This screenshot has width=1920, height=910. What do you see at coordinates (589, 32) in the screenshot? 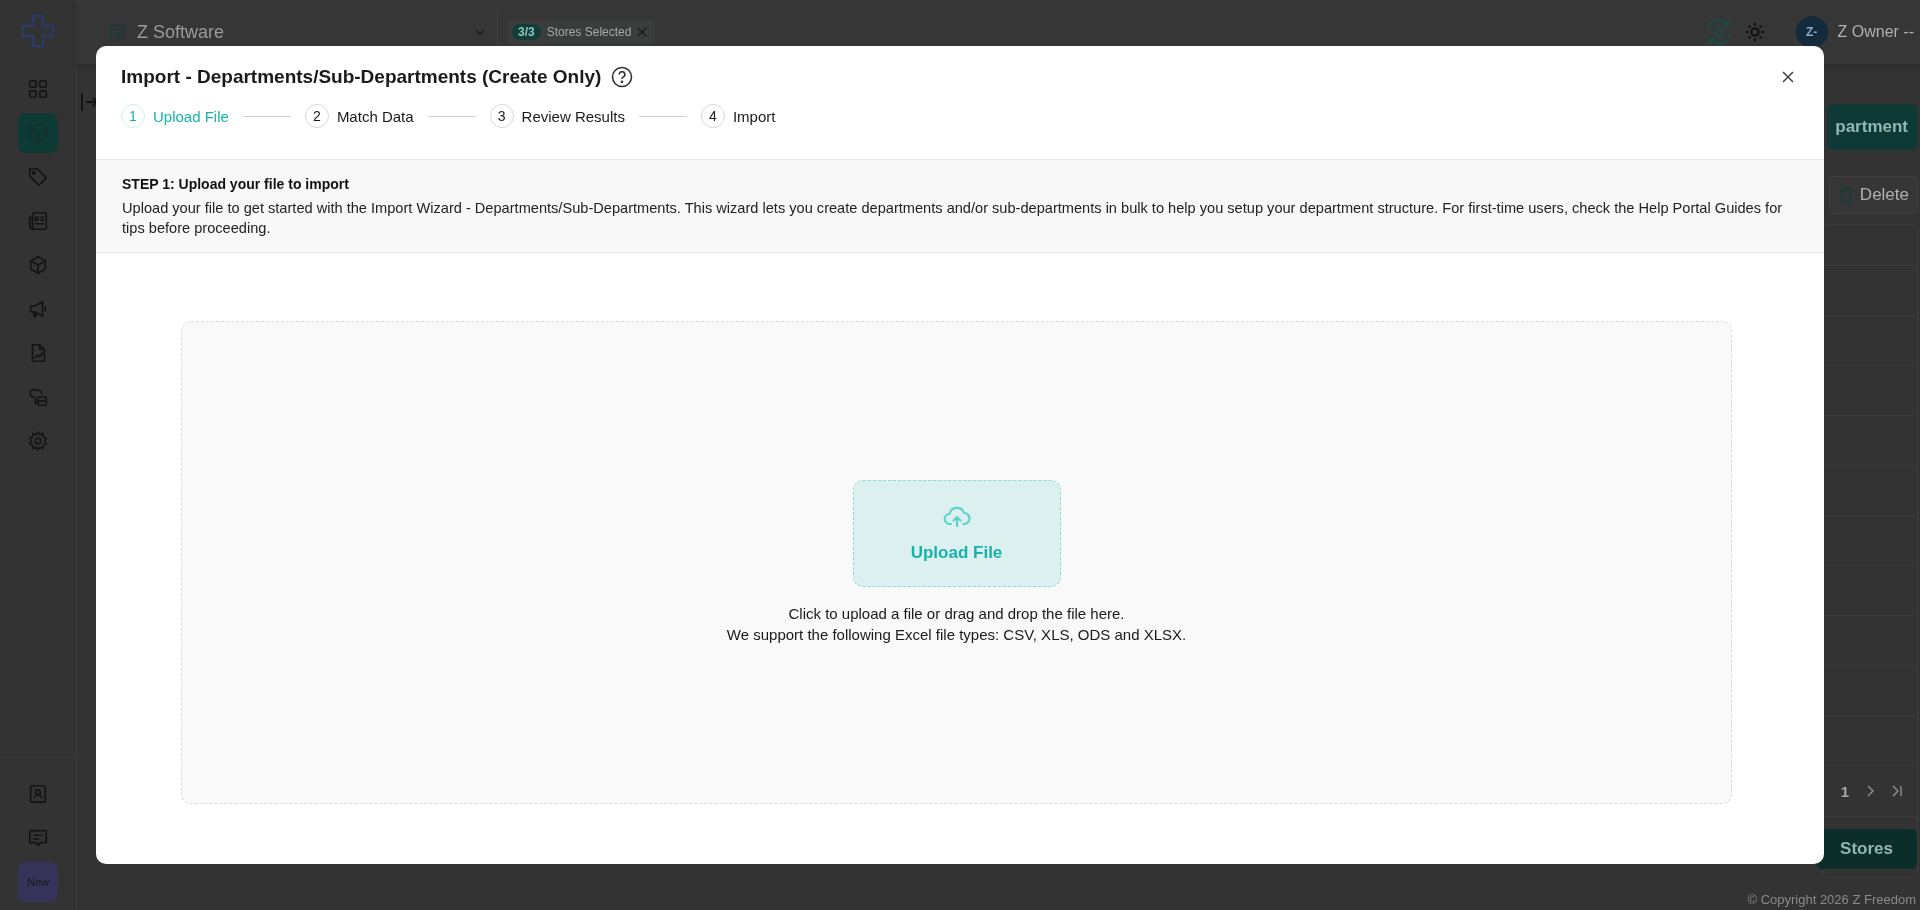
I see `stores-label: Stores Selected` at bounding box center [589, 32].